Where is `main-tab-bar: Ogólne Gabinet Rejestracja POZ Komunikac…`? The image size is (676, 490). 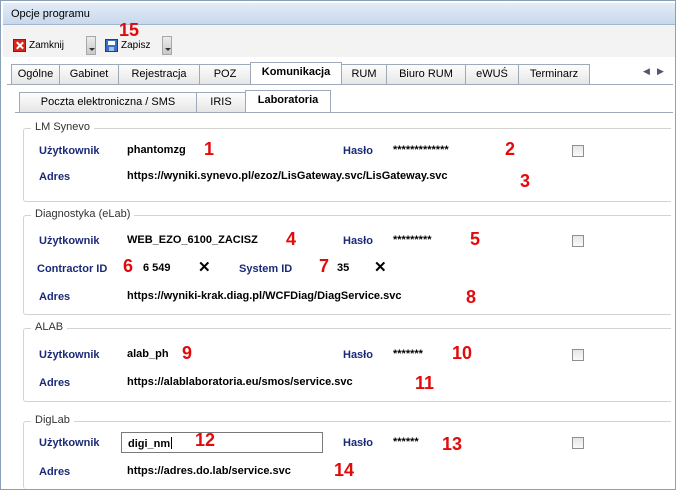
main-tab-bar: Ogólne Gabinet Rejestracja POZ Komunikac… is located at coordinates (300, 73).